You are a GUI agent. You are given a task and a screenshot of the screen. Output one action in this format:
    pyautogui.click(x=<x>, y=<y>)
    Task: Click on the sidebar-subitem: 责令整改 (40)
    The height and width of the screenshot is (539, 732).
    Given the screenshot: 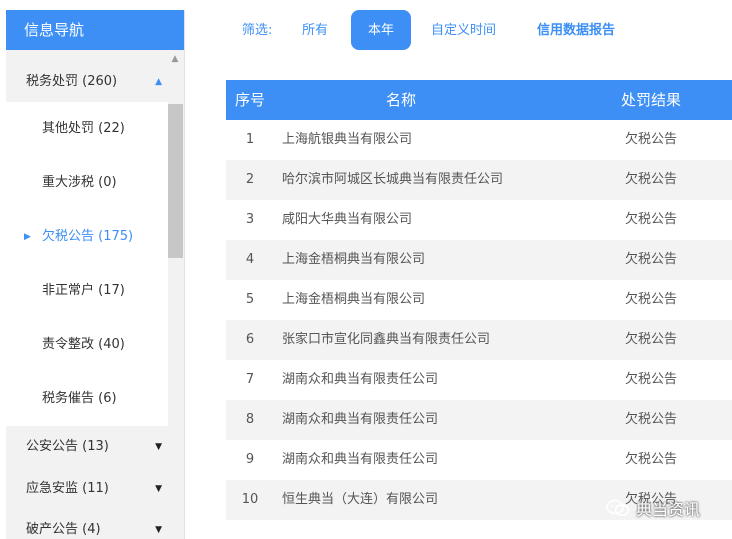 What is the action you would take?
    pyautogui.click(x=87, y=345)
    